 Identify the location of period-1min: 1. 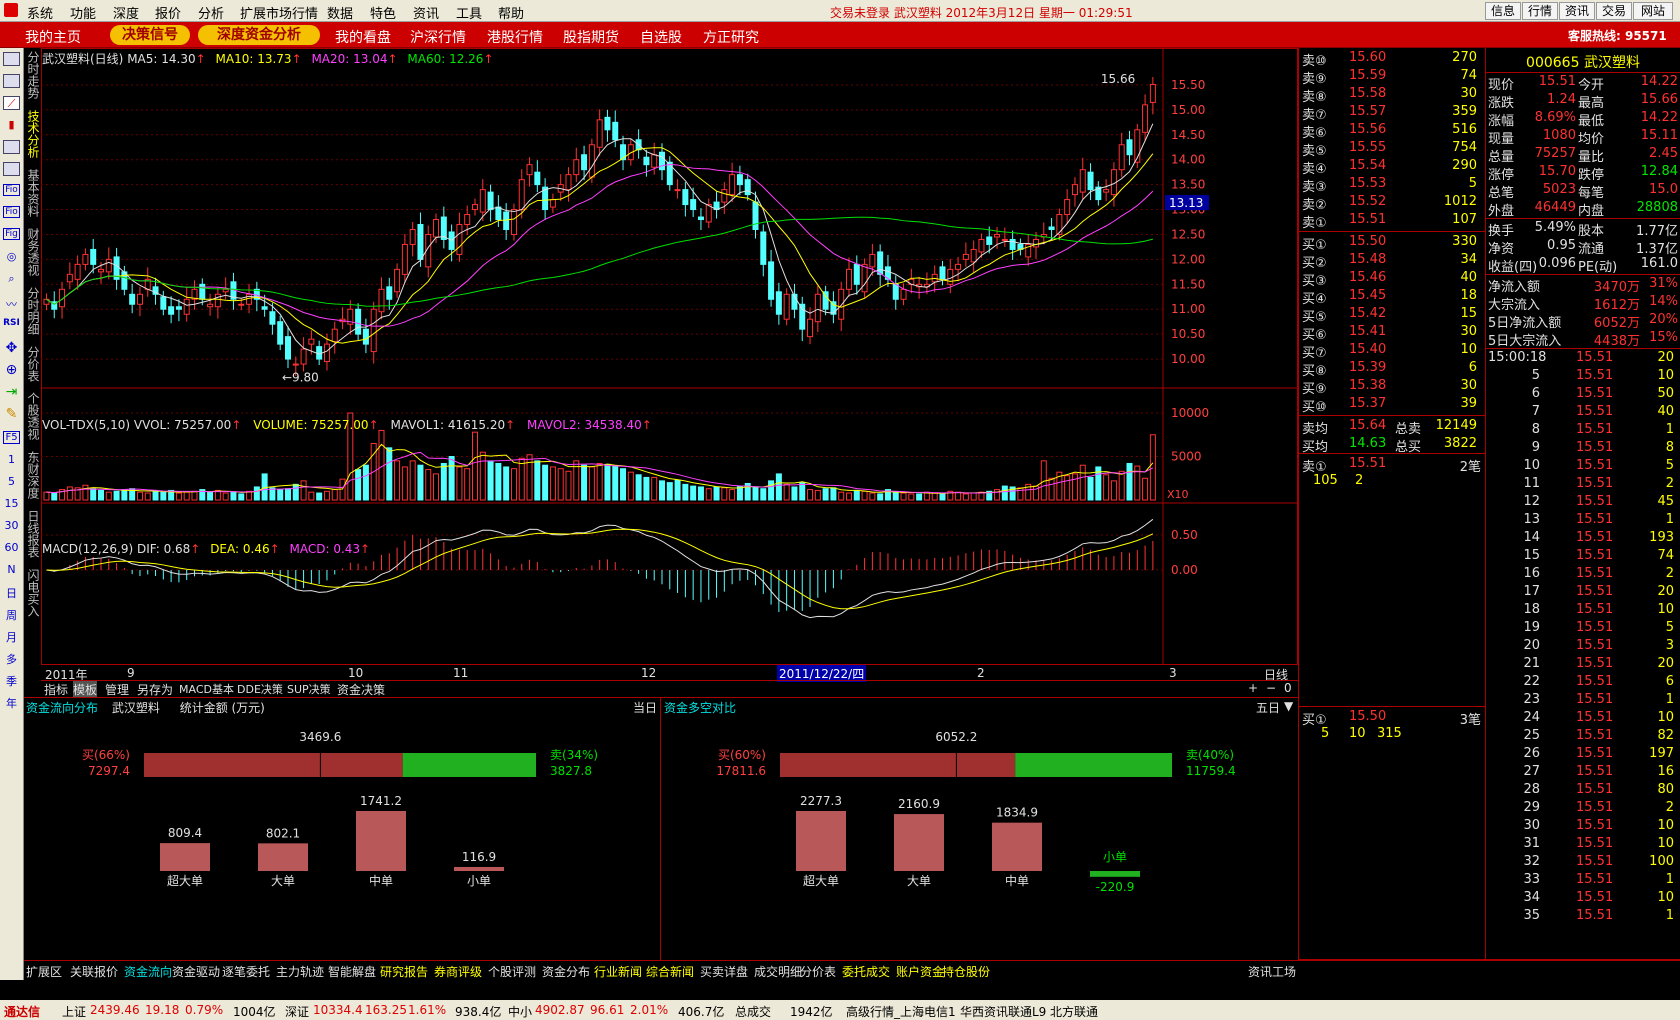
(11, 459).